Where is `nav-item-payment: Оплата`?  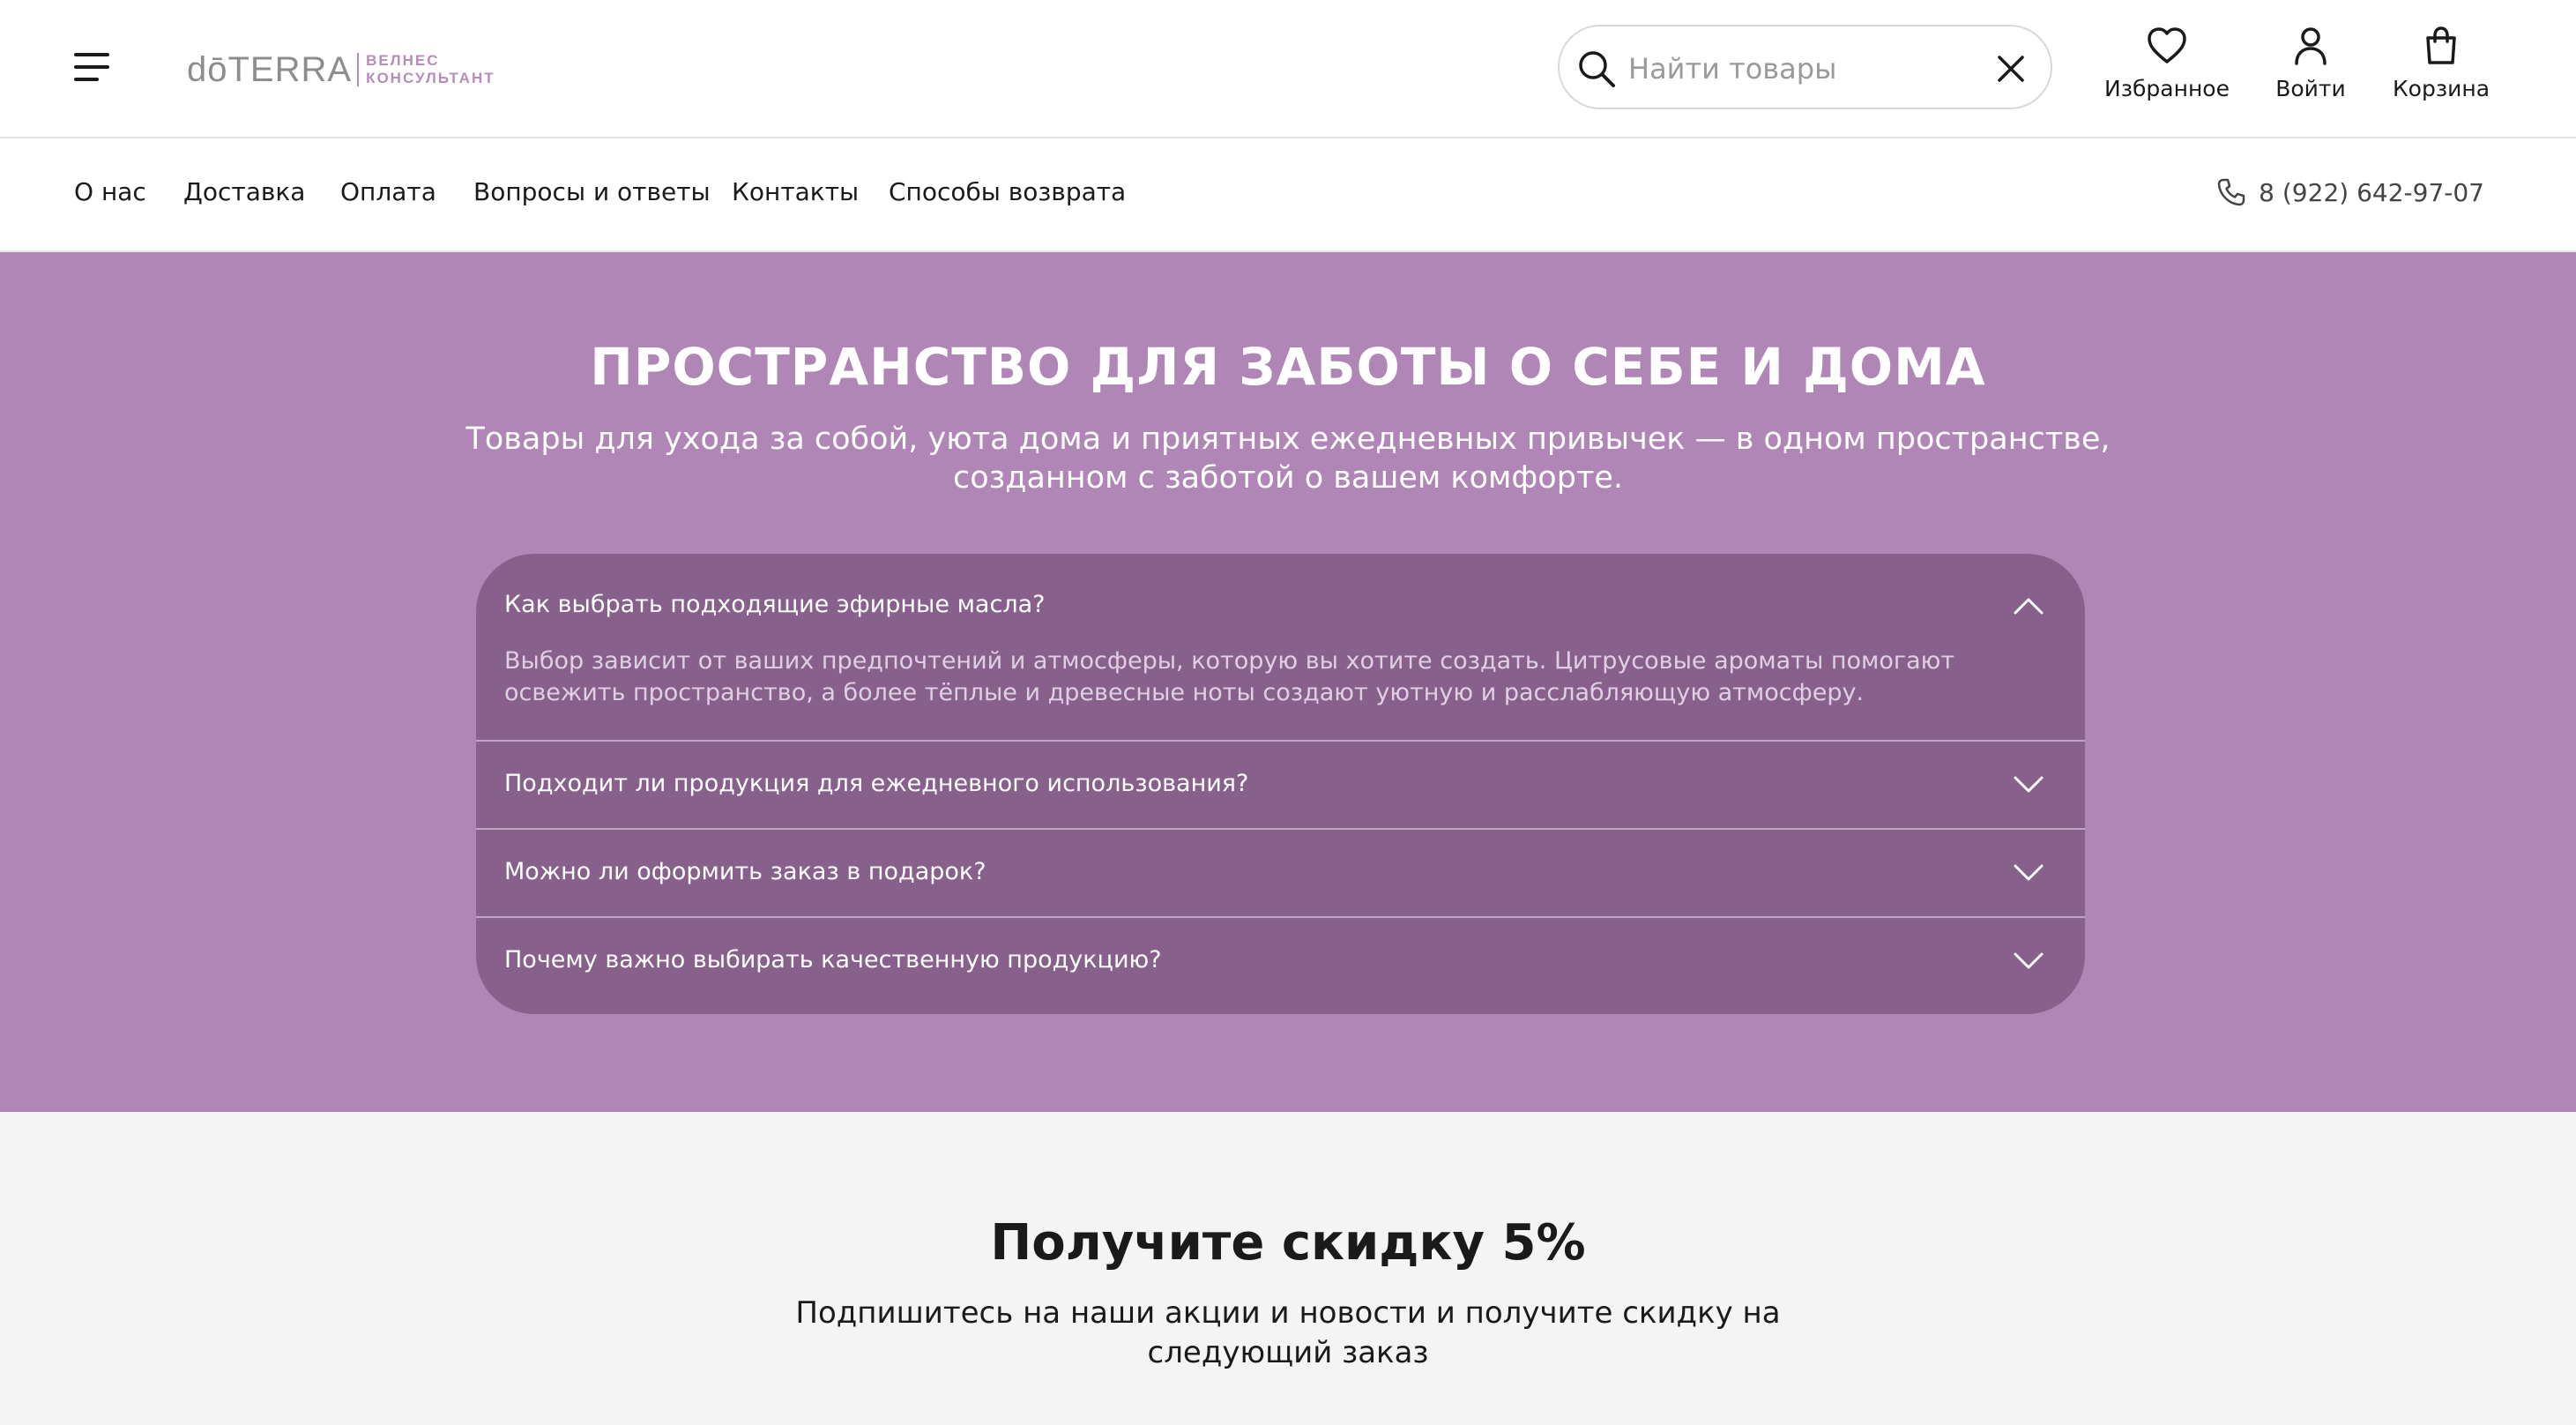 nav-item-payment: Оплата is located at coordinates (388, 191).